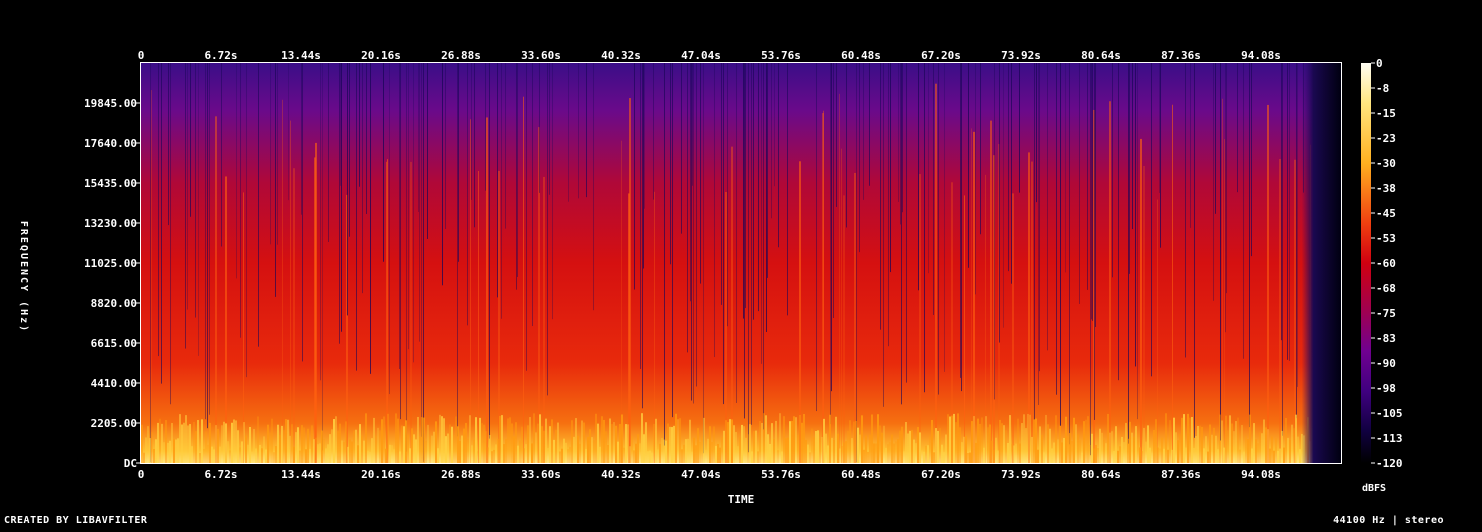 The height and width of the screenshot is (532, 1482). Describe the element at coordinates (1389, 413) in the screenshot. I see `colorbar-tick-label: -105` at that location.